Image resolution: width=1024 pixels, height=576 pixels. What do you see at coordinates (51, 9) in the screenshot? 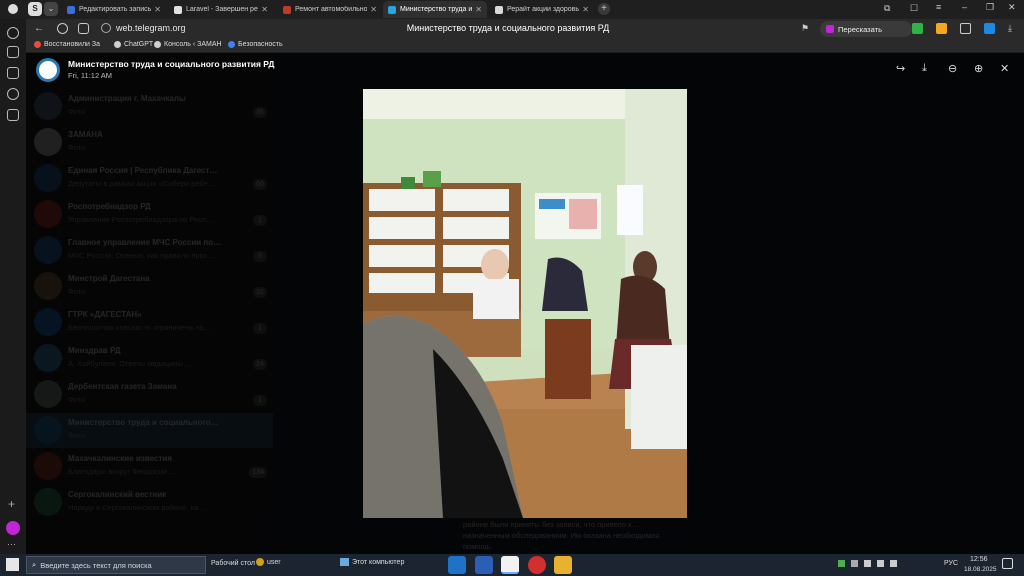
I see `tabs-menu-chevron-icon: ⌄` at bounding box center [51, 9].